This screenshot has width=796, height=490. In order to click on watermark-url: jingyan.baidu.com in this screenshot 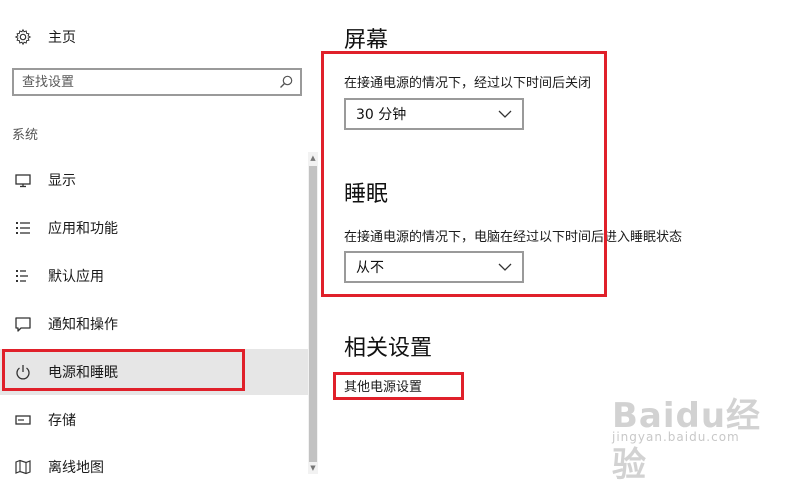, I will do `click(676, 437)`.